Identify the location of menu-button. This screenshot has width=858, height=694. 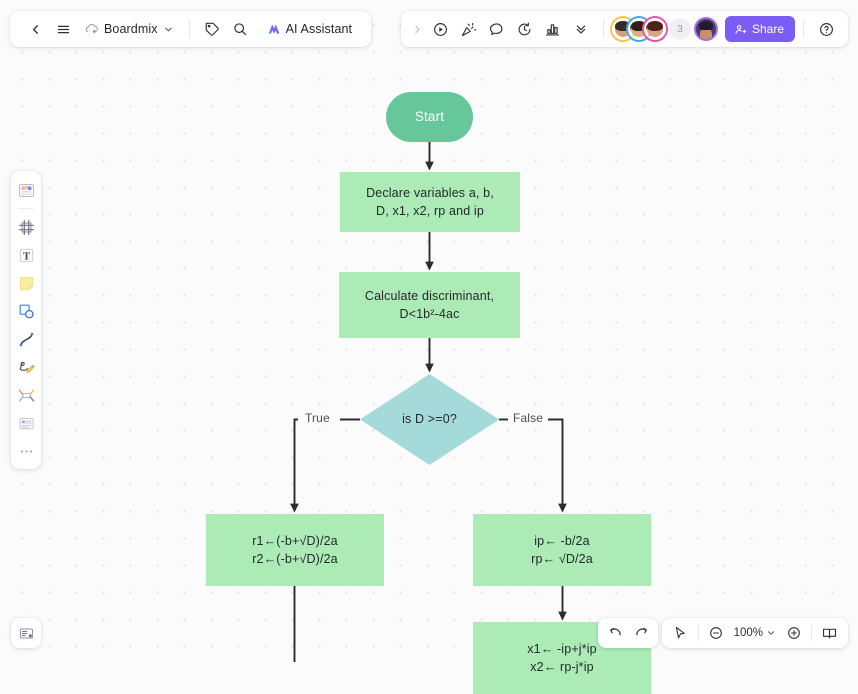
(63, 29).